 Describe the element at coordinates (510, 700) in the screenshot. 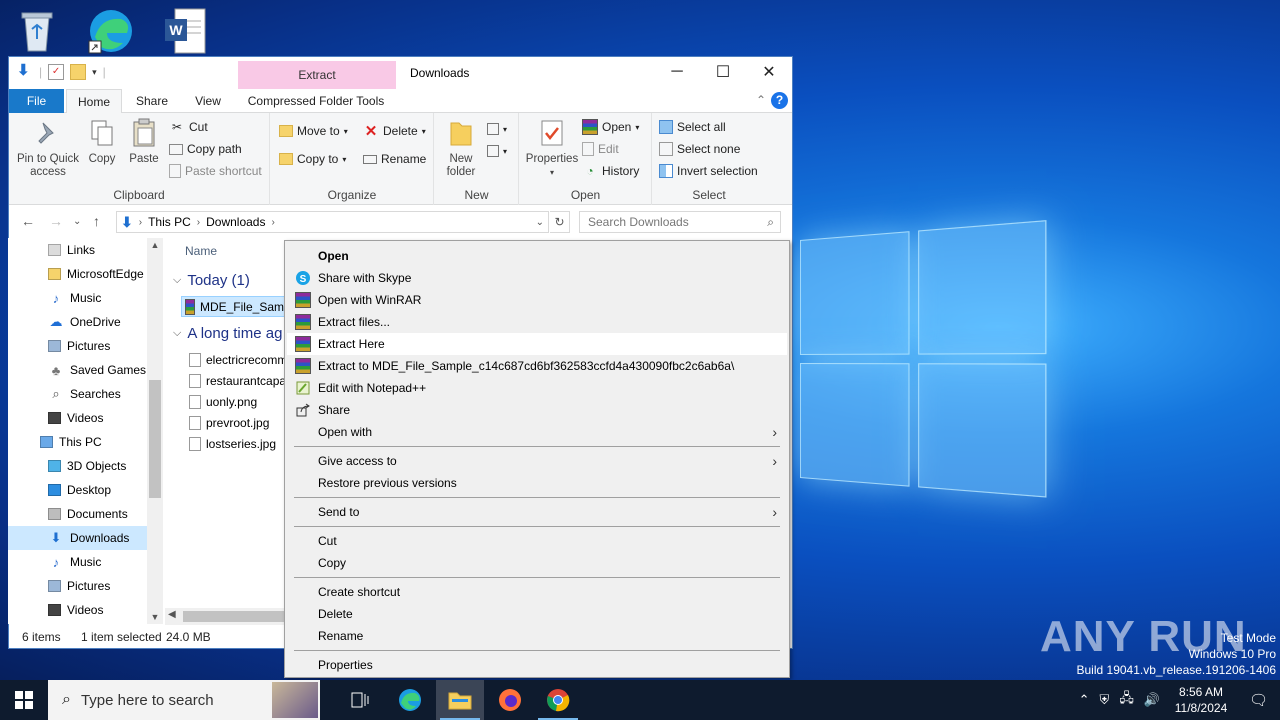

I see `firefox-taskbar-icon` at that location.